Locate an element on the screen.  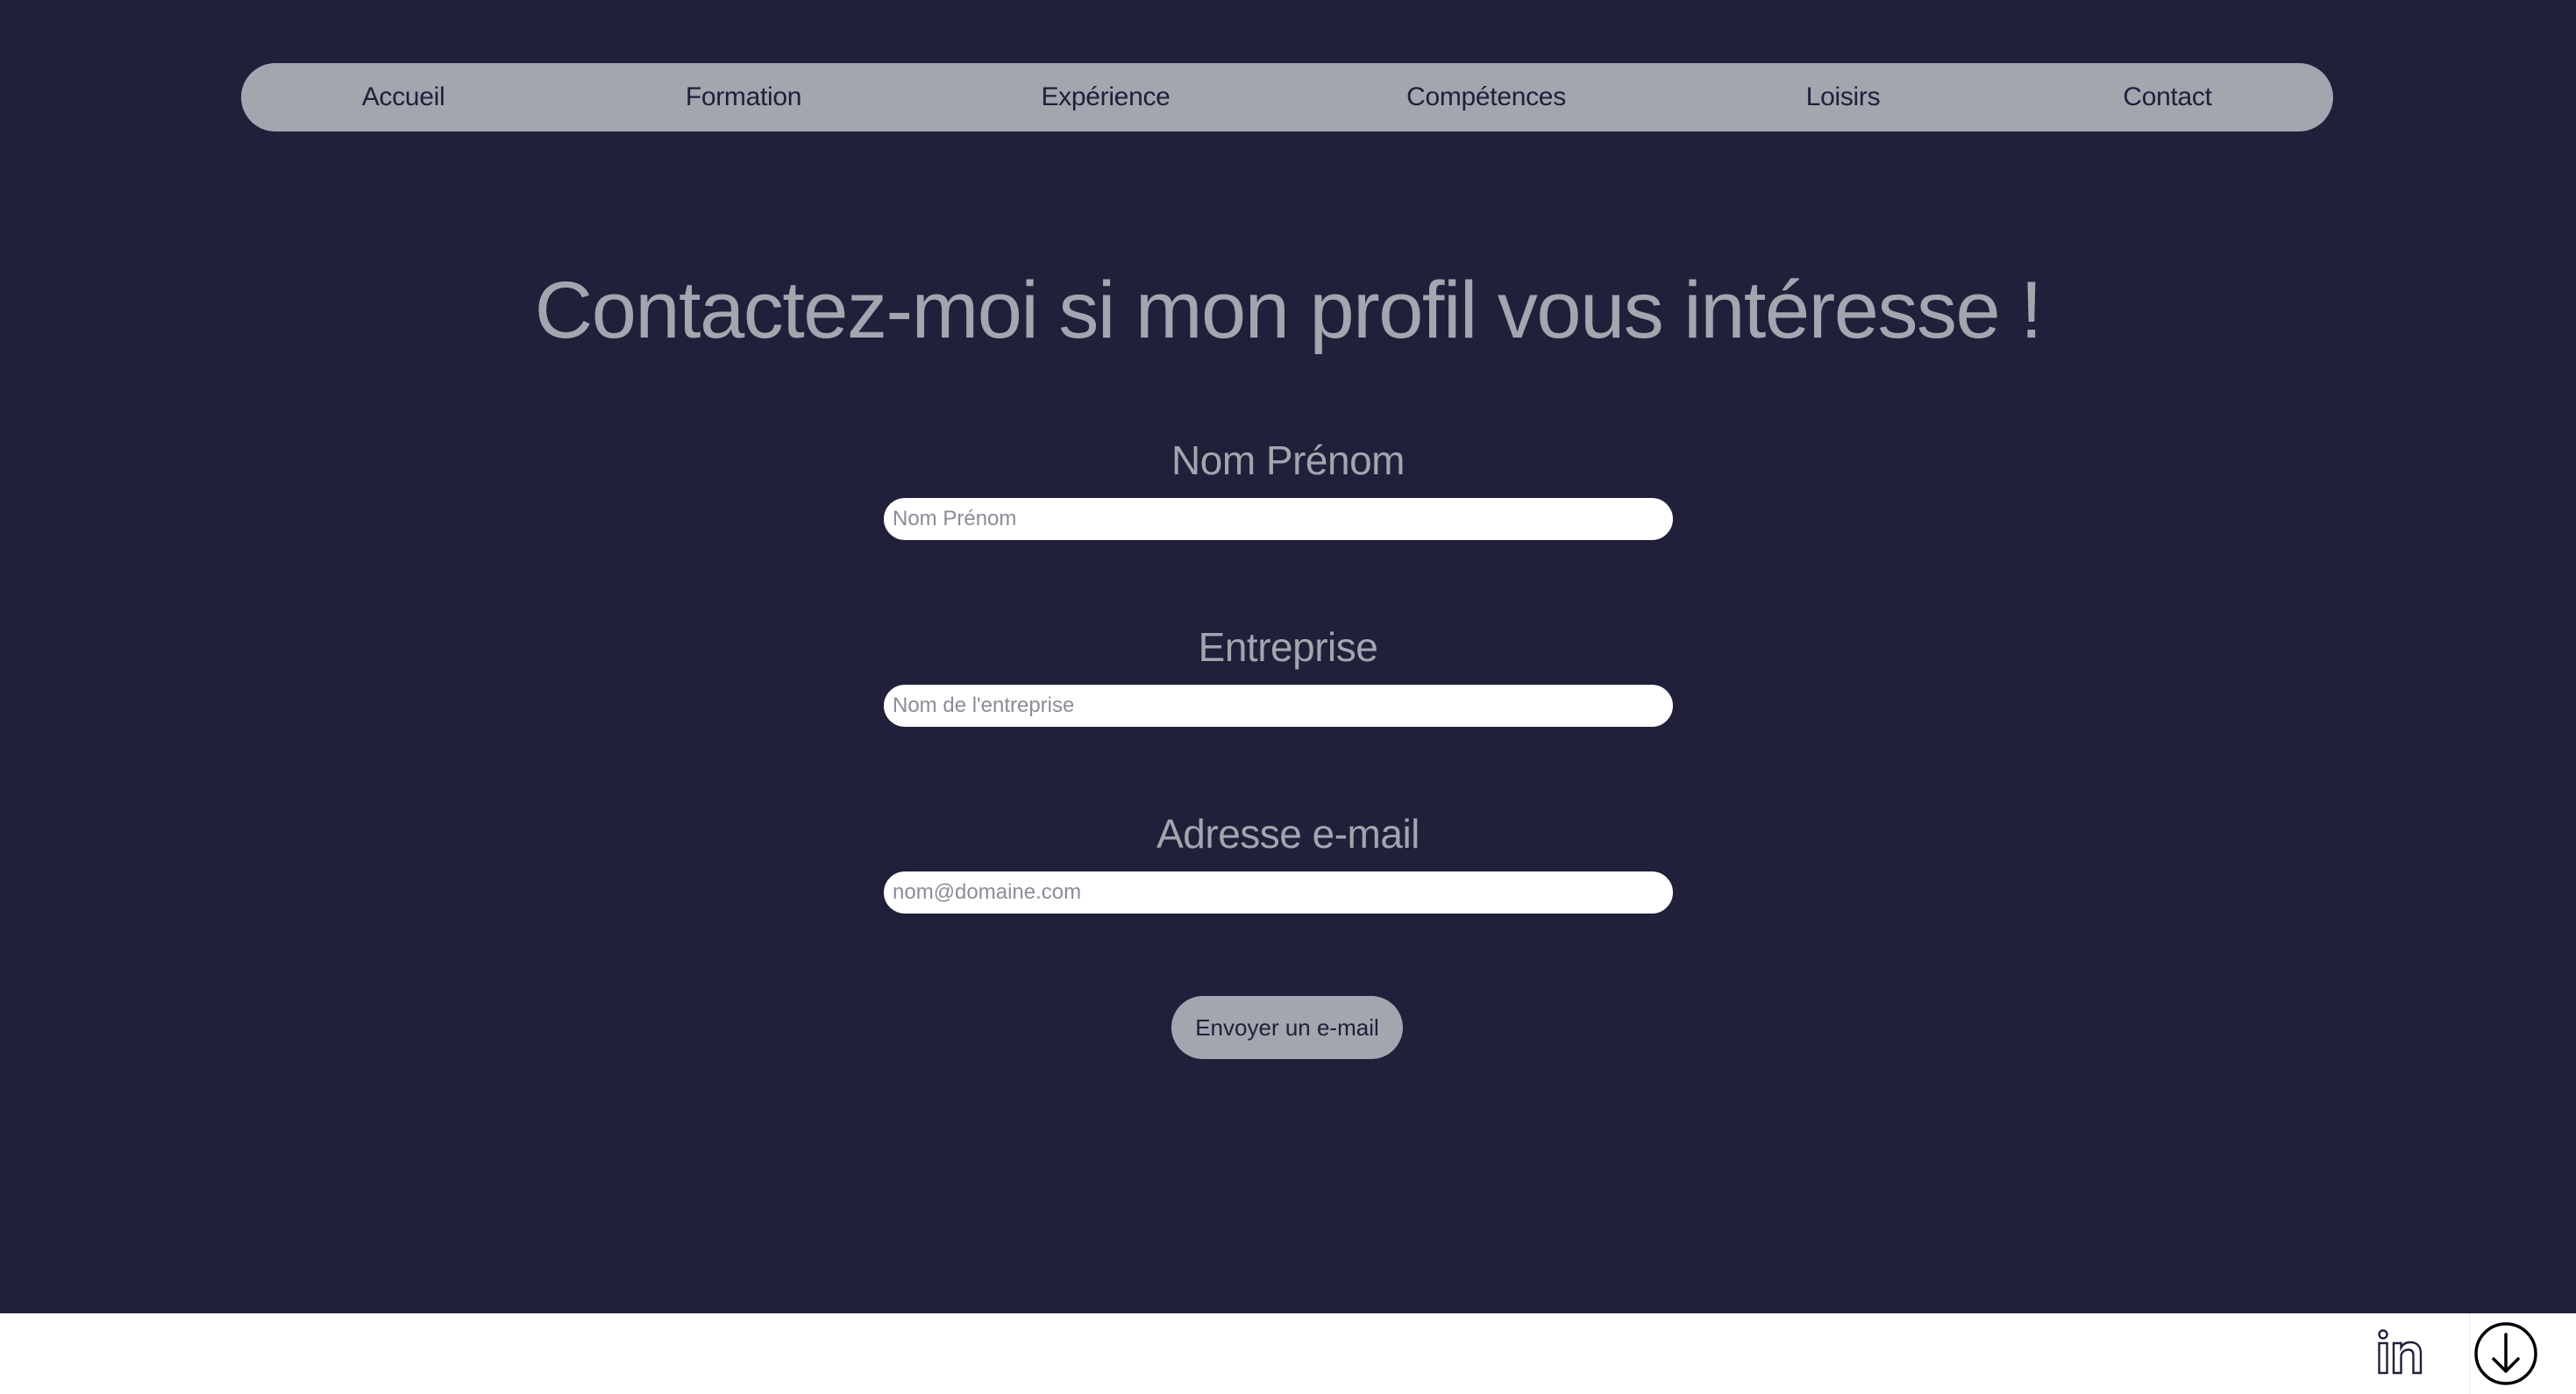
send-email-button: Envoyer un e-mail is located at coordinates (1287, 1027).